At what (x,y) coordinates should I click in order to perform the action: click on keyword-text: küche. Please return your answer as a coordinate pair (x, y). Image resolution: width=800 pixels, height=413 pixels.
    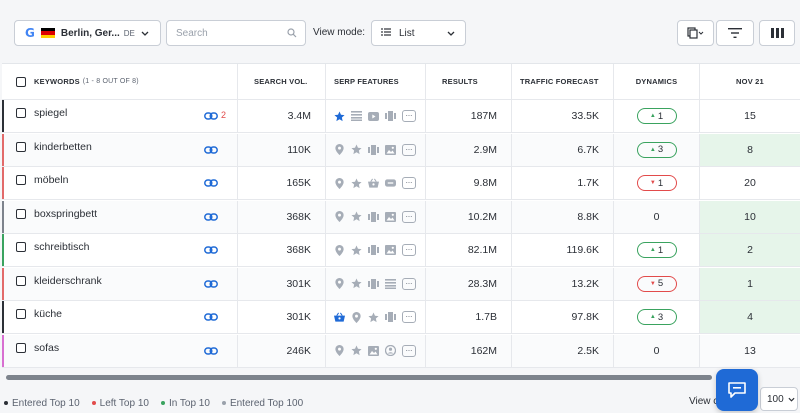
    Looking at the image, I should click on (48, 314).